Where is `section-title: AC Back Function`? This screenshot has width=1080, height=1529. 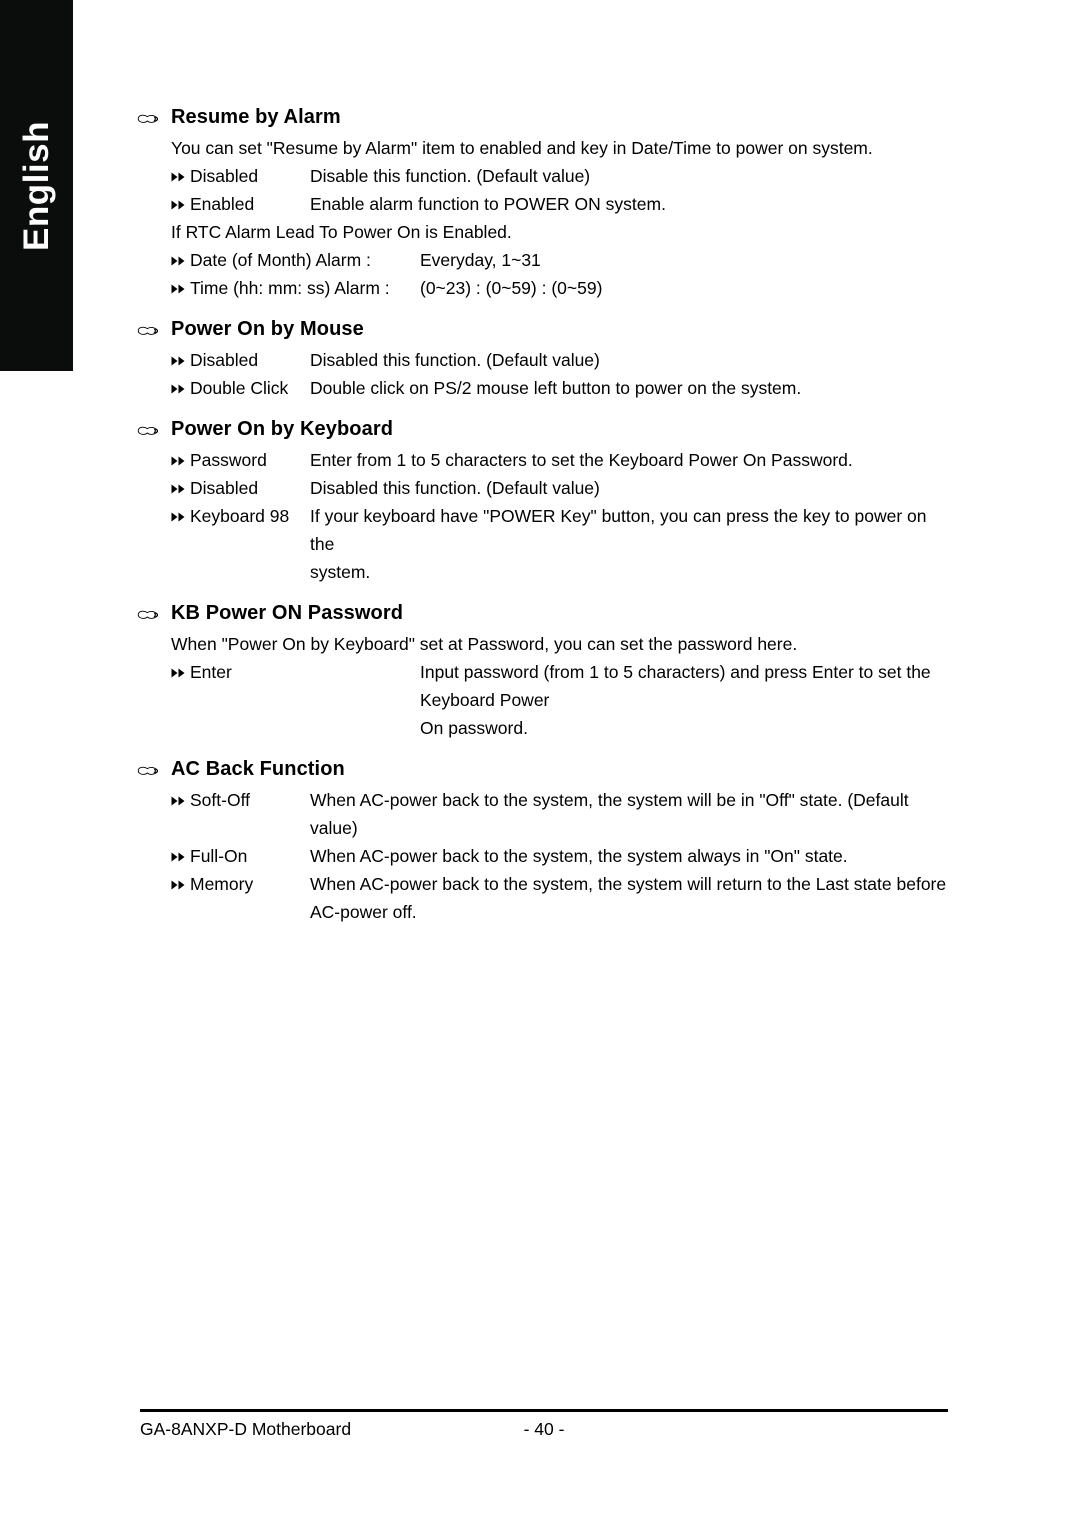
section-title: AC Back Function is located at coordinates (258, 769).